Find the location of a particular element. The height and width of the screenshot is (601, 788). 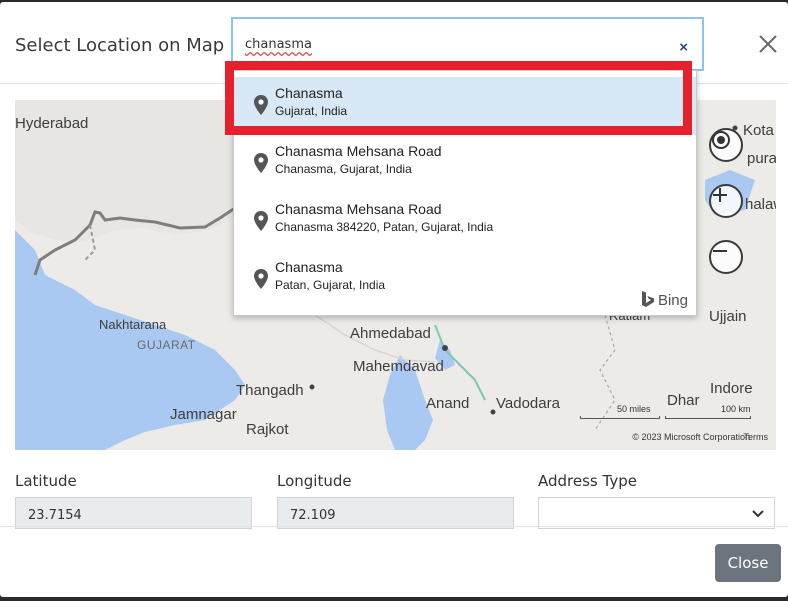

map-label-ujjain: Ujjain is located at coordinates (728, 316).